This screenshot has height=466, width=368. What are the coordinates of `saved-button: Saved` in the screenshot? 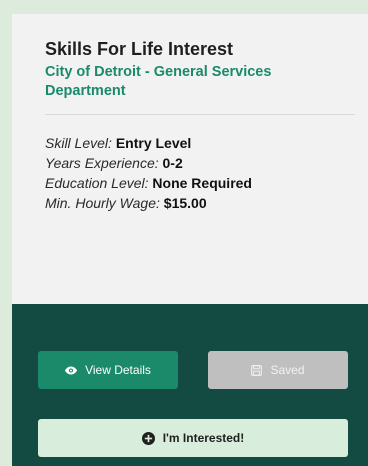 It's located at (278, 370).